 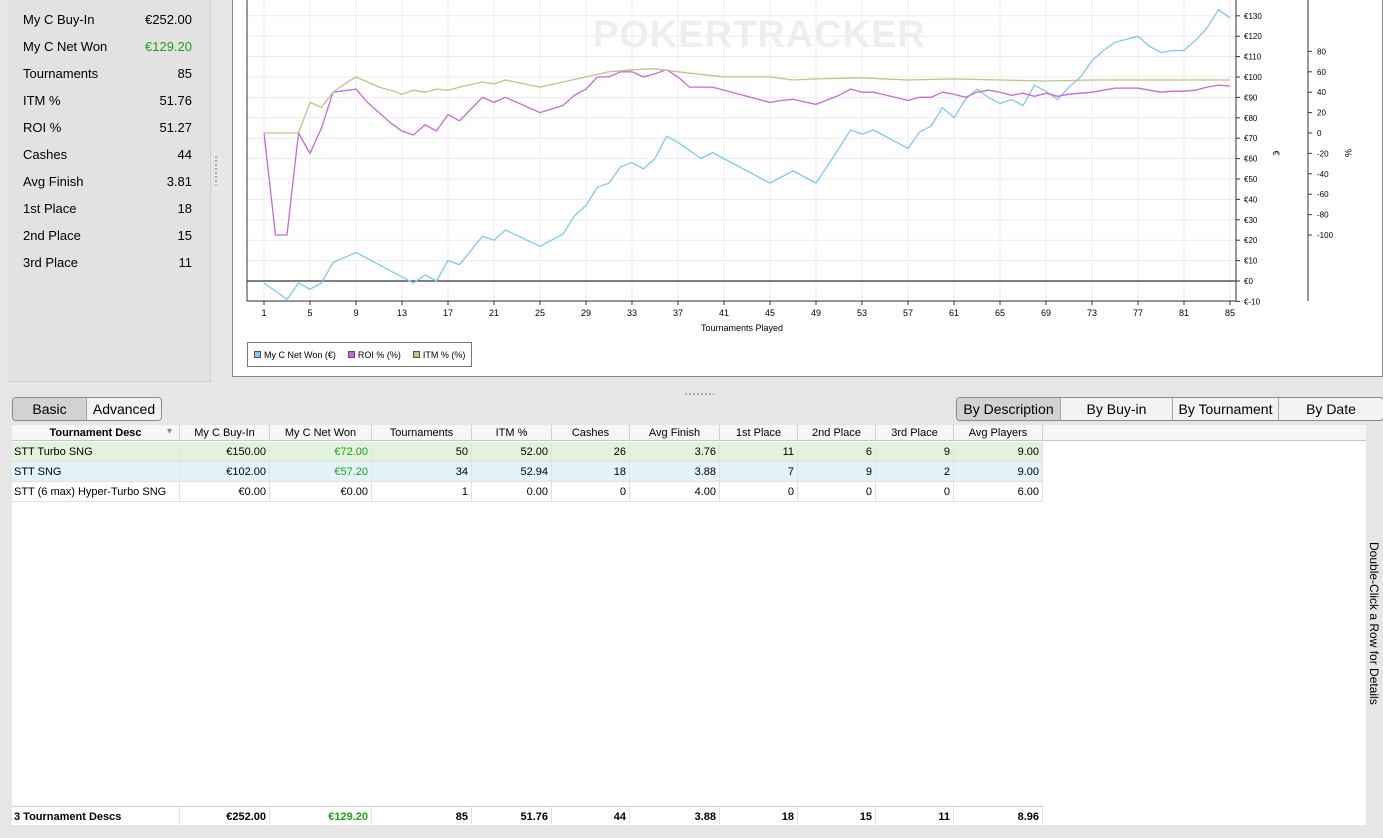 I want to click on stat-value: 85, so click(x=184, y=73).